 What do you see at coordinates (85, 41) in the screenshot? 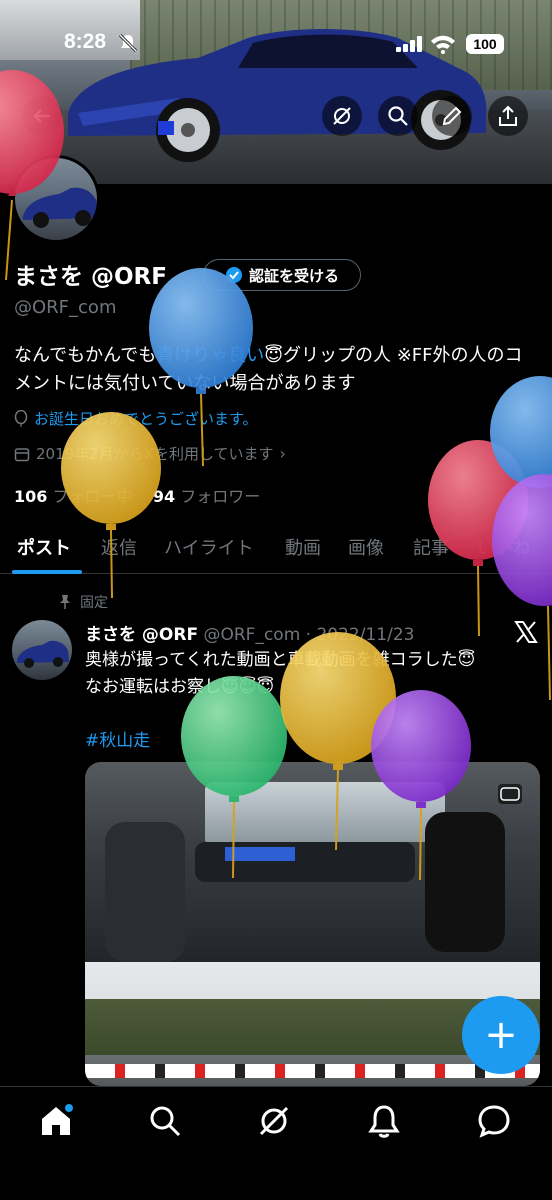
I see `status-time: 8:28` at bounding box center [85, 41].